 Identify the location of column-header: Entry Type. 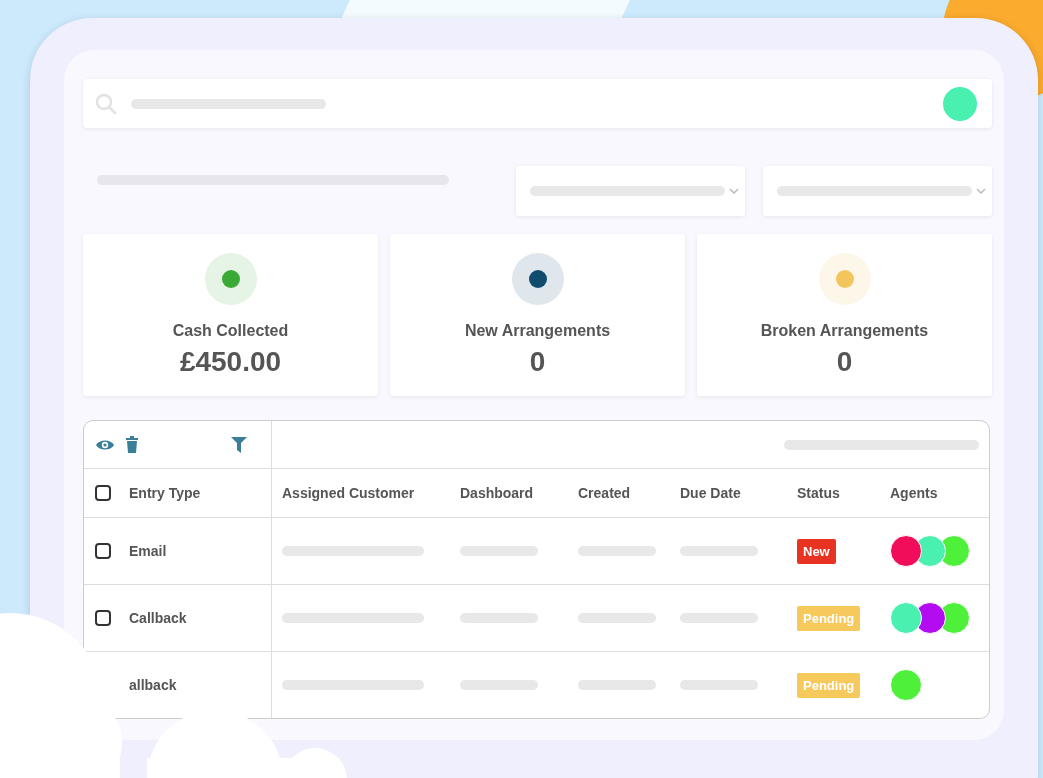
(165, 493).